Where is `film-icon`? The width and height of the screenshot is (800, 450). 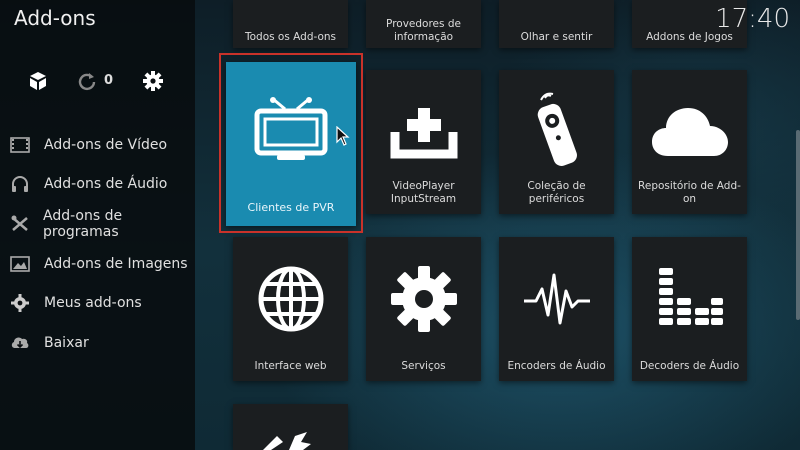
film-icon is located at coordinates (20, 145).